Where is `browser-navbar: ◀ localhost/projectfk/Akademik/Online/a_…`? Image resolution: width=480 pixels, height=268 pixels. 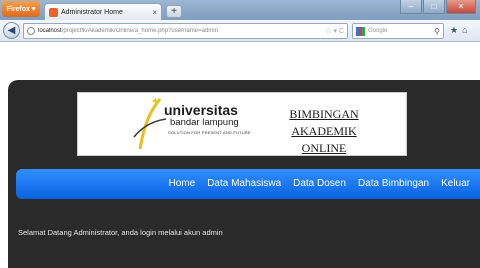 browser-navbar: ◀ localhost/projectfk/Akademik/Online/a_… is located at coordinates (240, 31).